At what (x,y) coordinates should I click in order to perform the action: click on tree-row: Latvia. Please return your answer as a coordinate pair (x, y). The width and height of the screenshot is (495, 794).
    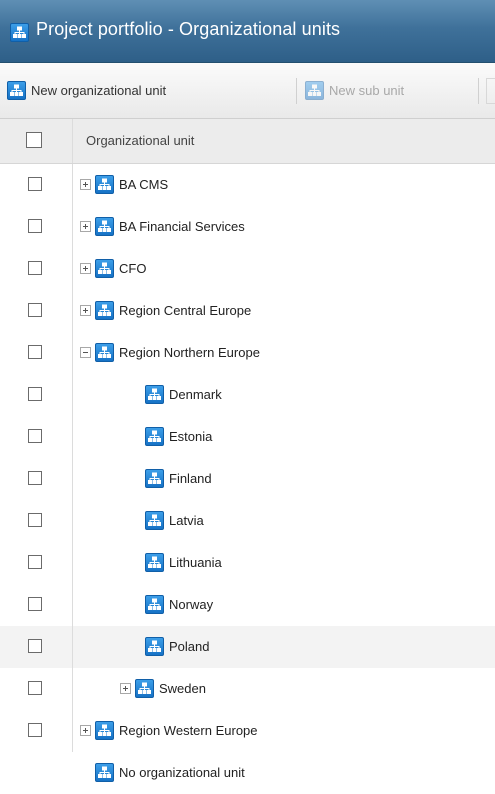
    Looking at the image, I should click on (247, 521).